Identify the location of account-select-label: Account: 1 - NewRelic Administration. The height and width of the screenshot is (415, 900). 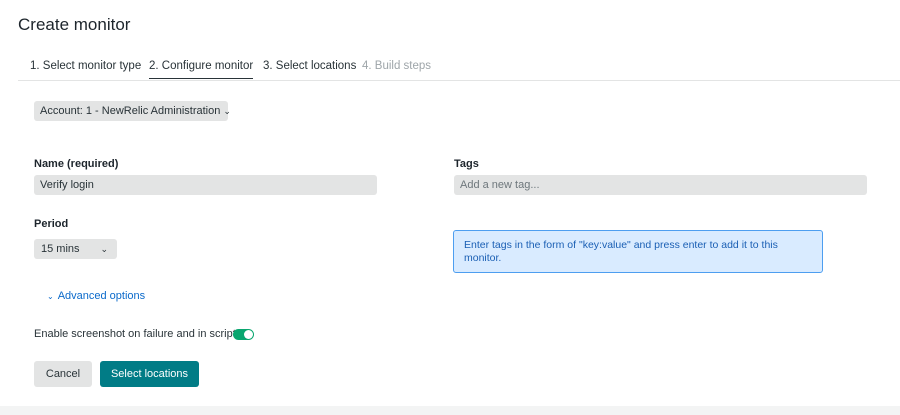
(130, 111).